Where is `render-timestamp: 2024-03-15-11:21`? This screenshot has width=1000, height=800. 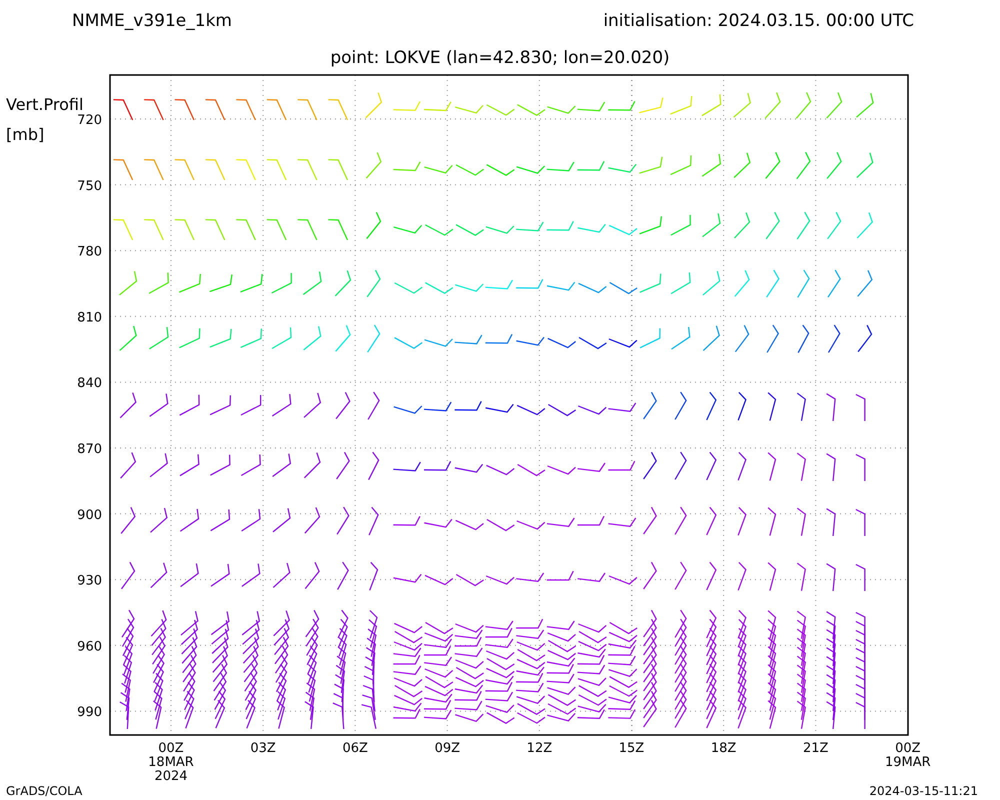
render-timestamp: 2024-03-15-11:21 is located at coordinates (923, 791).